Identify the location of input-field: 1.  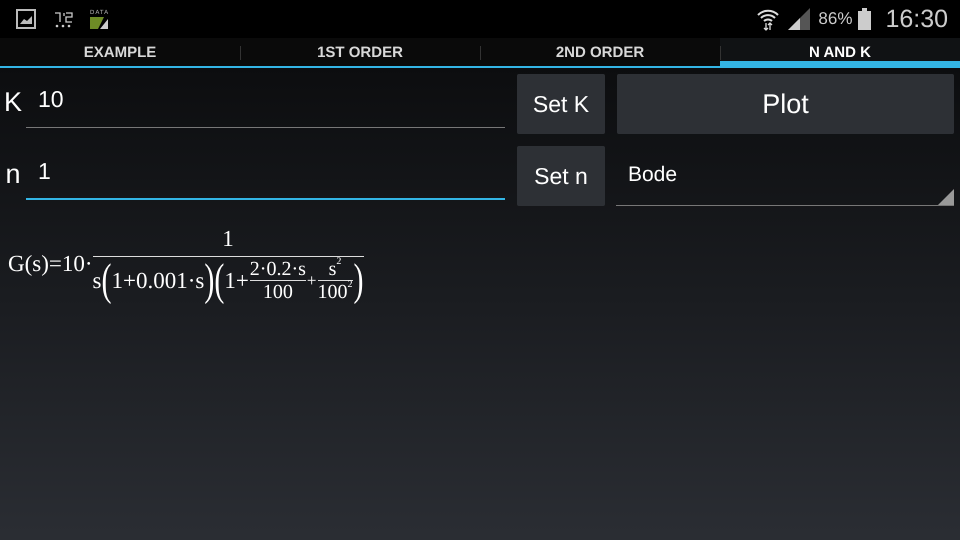
(265, 173).